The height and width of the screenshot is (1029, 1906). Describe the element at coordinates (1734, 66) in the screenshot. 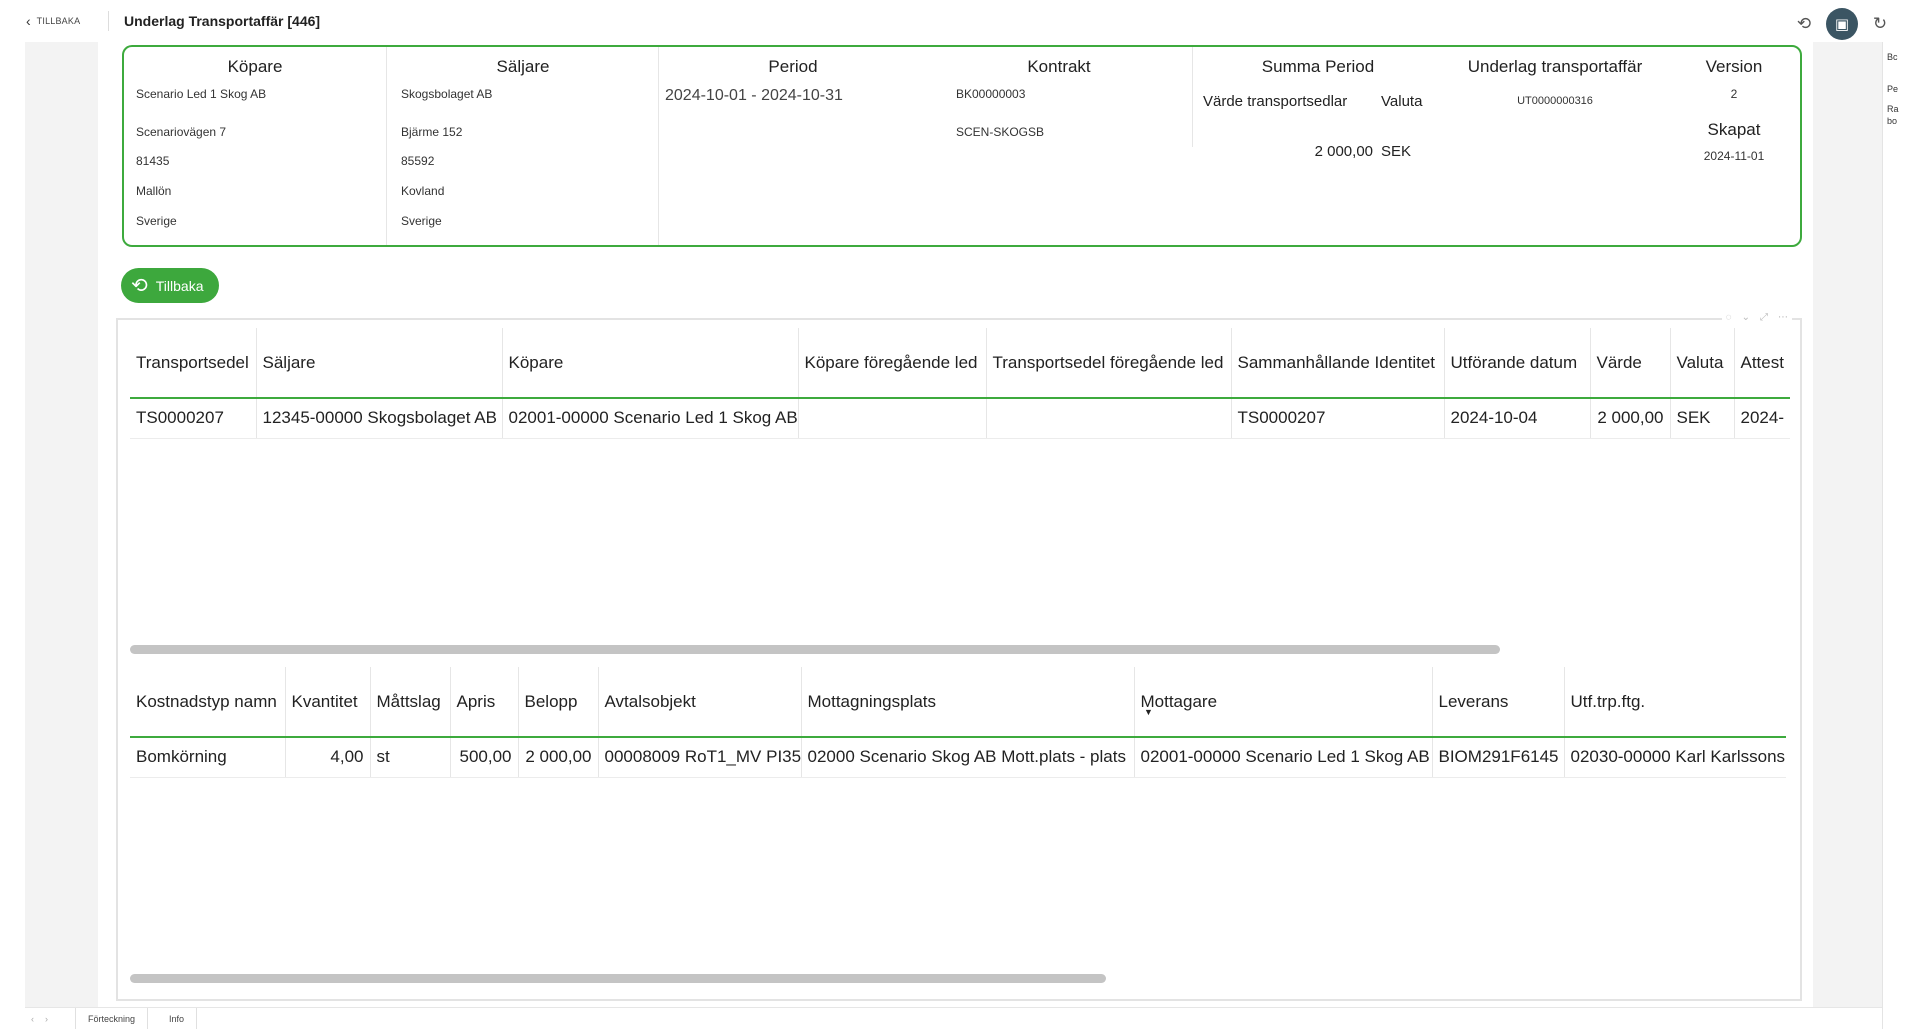

I see `version-heading: Version` at that location.